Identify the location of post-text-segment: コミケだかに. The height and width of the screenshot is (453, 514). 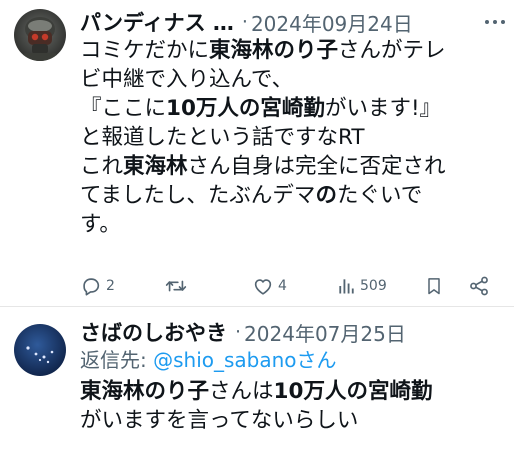
(145, 50).